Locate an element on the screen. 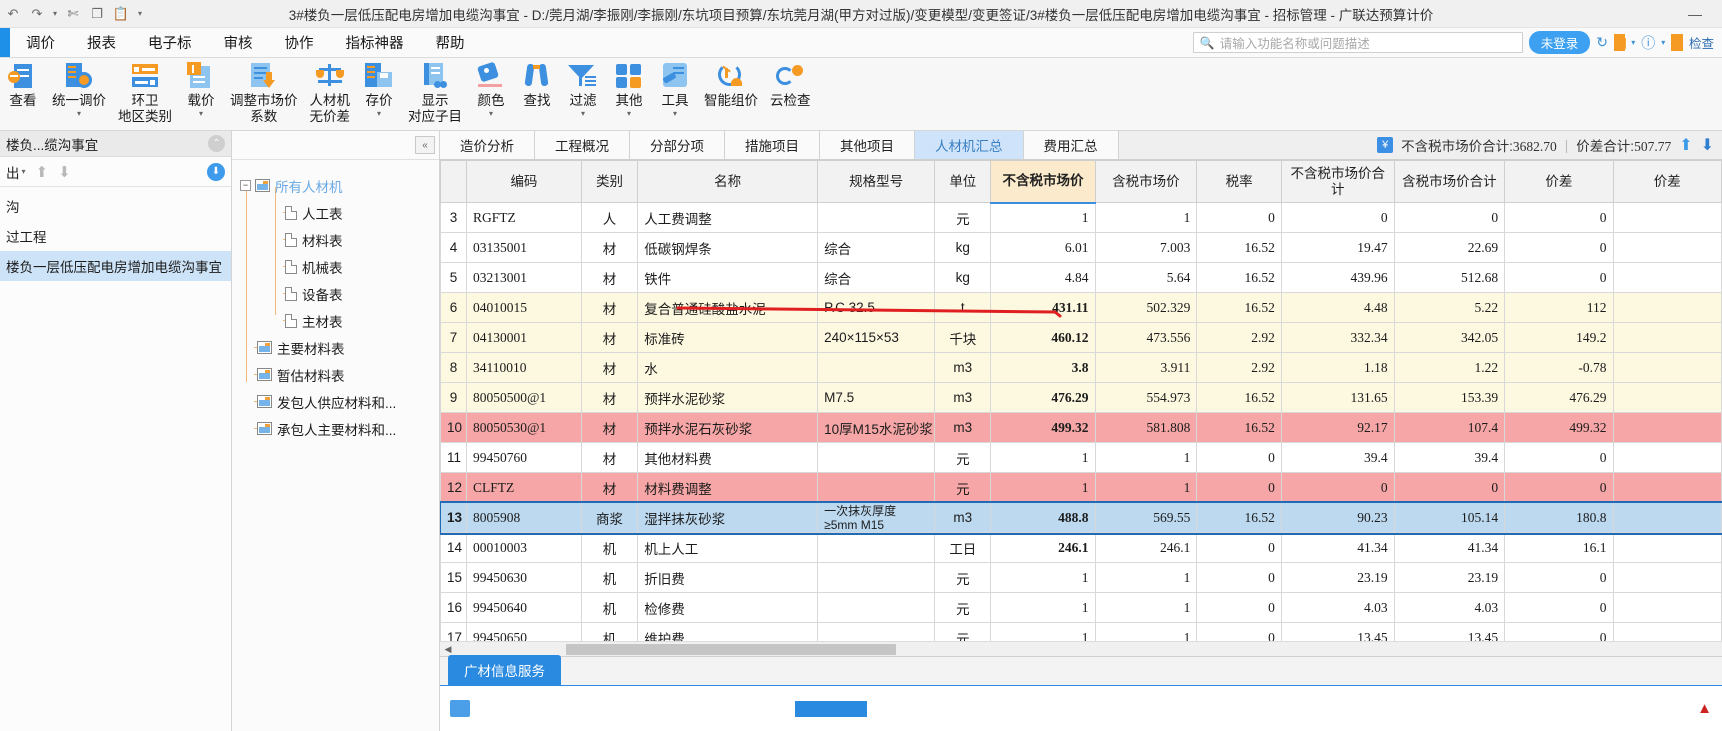 The width and height of the screenshot is (1722, 731). cell-name: 材料费调整 is located at coordinates (728, 487).